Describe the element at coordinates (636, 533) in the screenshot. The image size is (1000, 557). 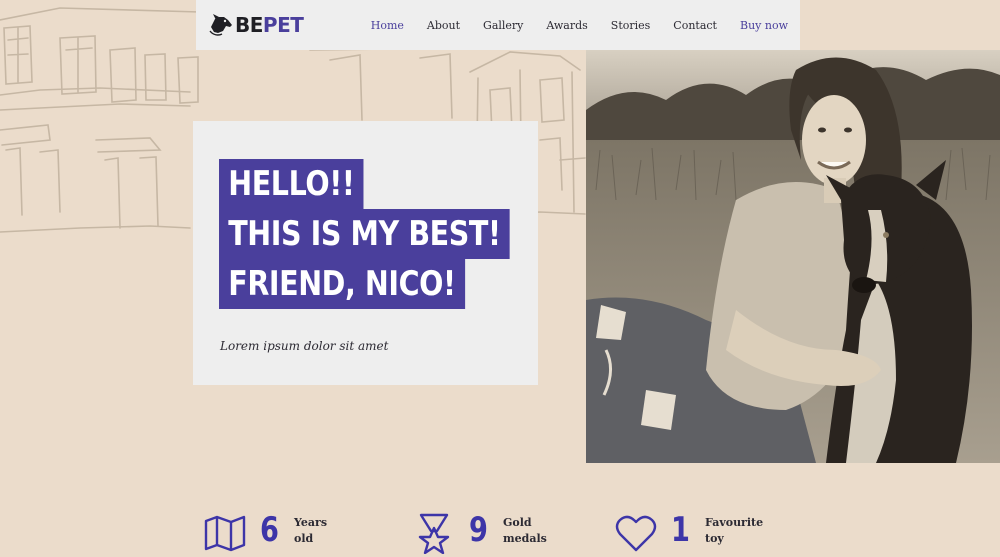
I see `heart-icon` at that location.